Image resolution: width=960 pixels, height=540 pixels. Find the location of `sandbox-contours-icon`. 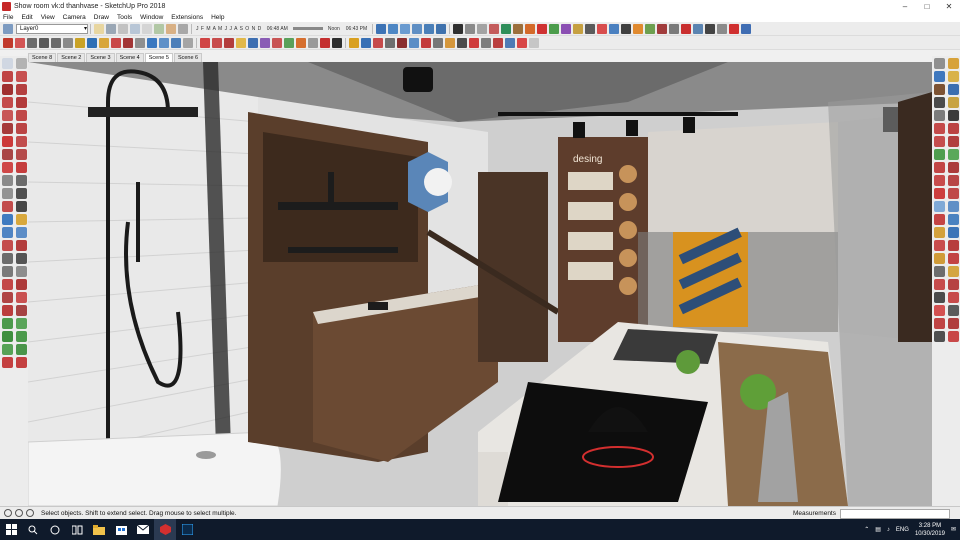

sandbox-contours-icon is located at coordinates (7, 323).